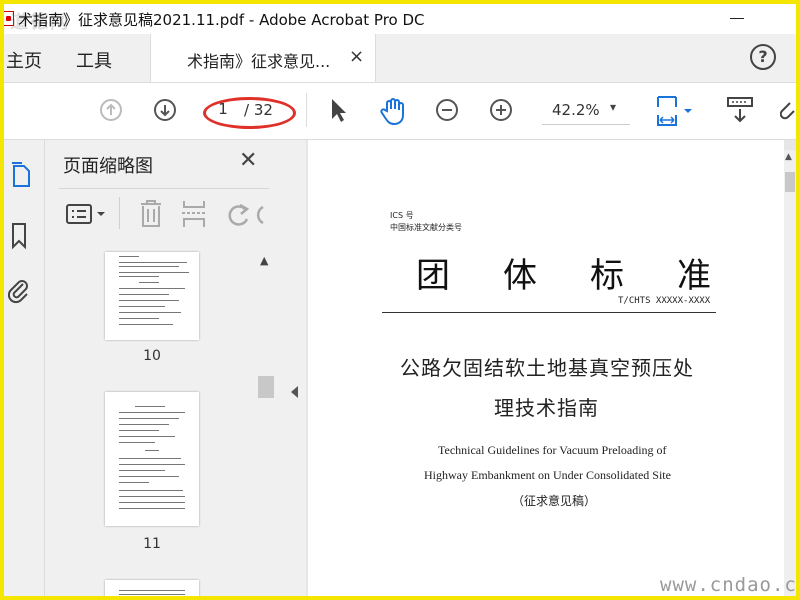 Image resolution: width=800 pixels, height=600 pixels. I want to click on options-menu-icon, so click(87, 216).